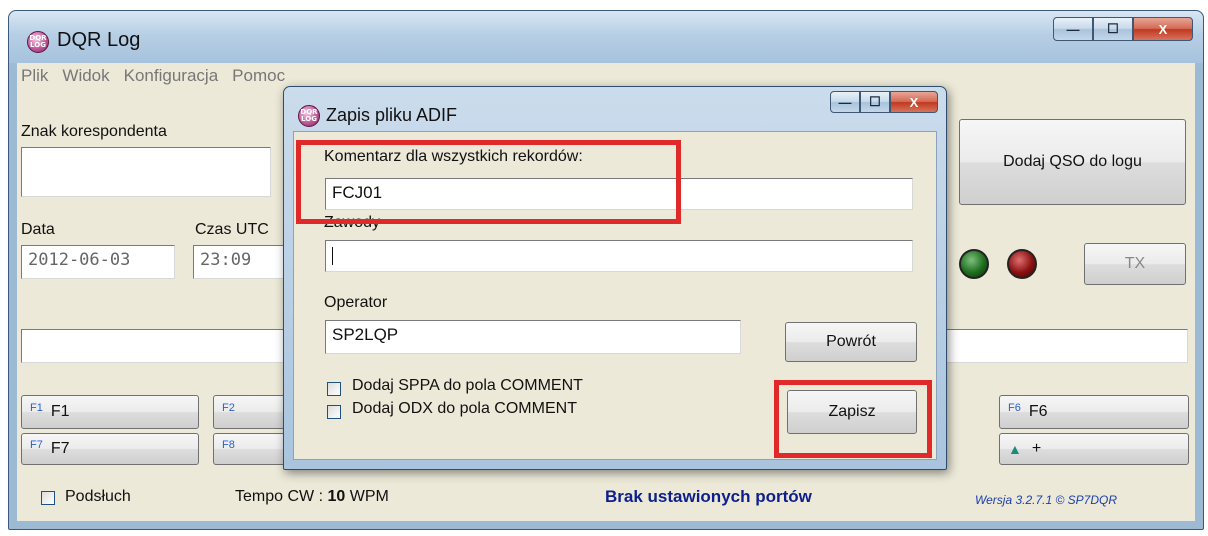 The width and height of the screenshot is (1208, 536). I want to click on back-button: Powrót, so click(851, 342).